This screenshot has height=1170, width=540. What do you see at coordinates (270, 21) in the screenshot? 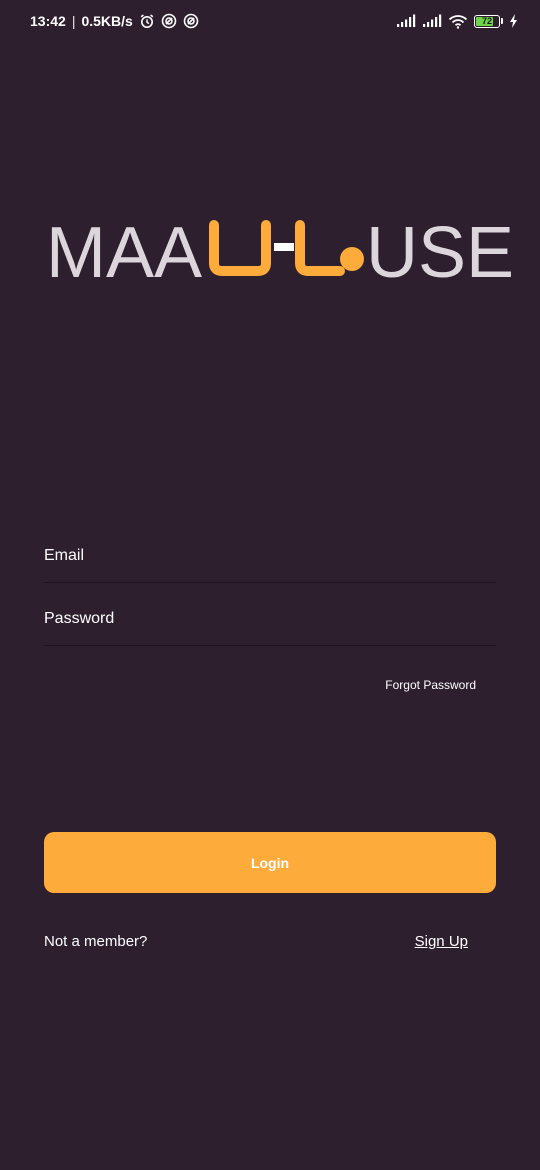
I see `status-bar: 13:42 | 0.5KB/s 72` at bounding box center [270, 21].